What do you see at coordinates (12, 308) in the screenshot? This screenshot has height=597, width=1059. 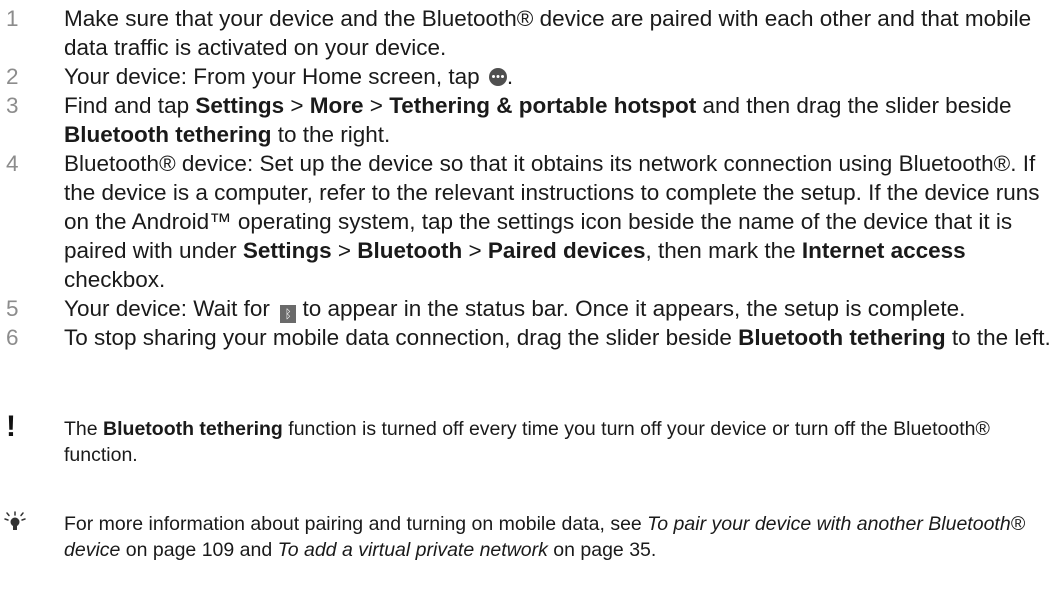 I see `step-number: 5` at bounding box center [12, 308].